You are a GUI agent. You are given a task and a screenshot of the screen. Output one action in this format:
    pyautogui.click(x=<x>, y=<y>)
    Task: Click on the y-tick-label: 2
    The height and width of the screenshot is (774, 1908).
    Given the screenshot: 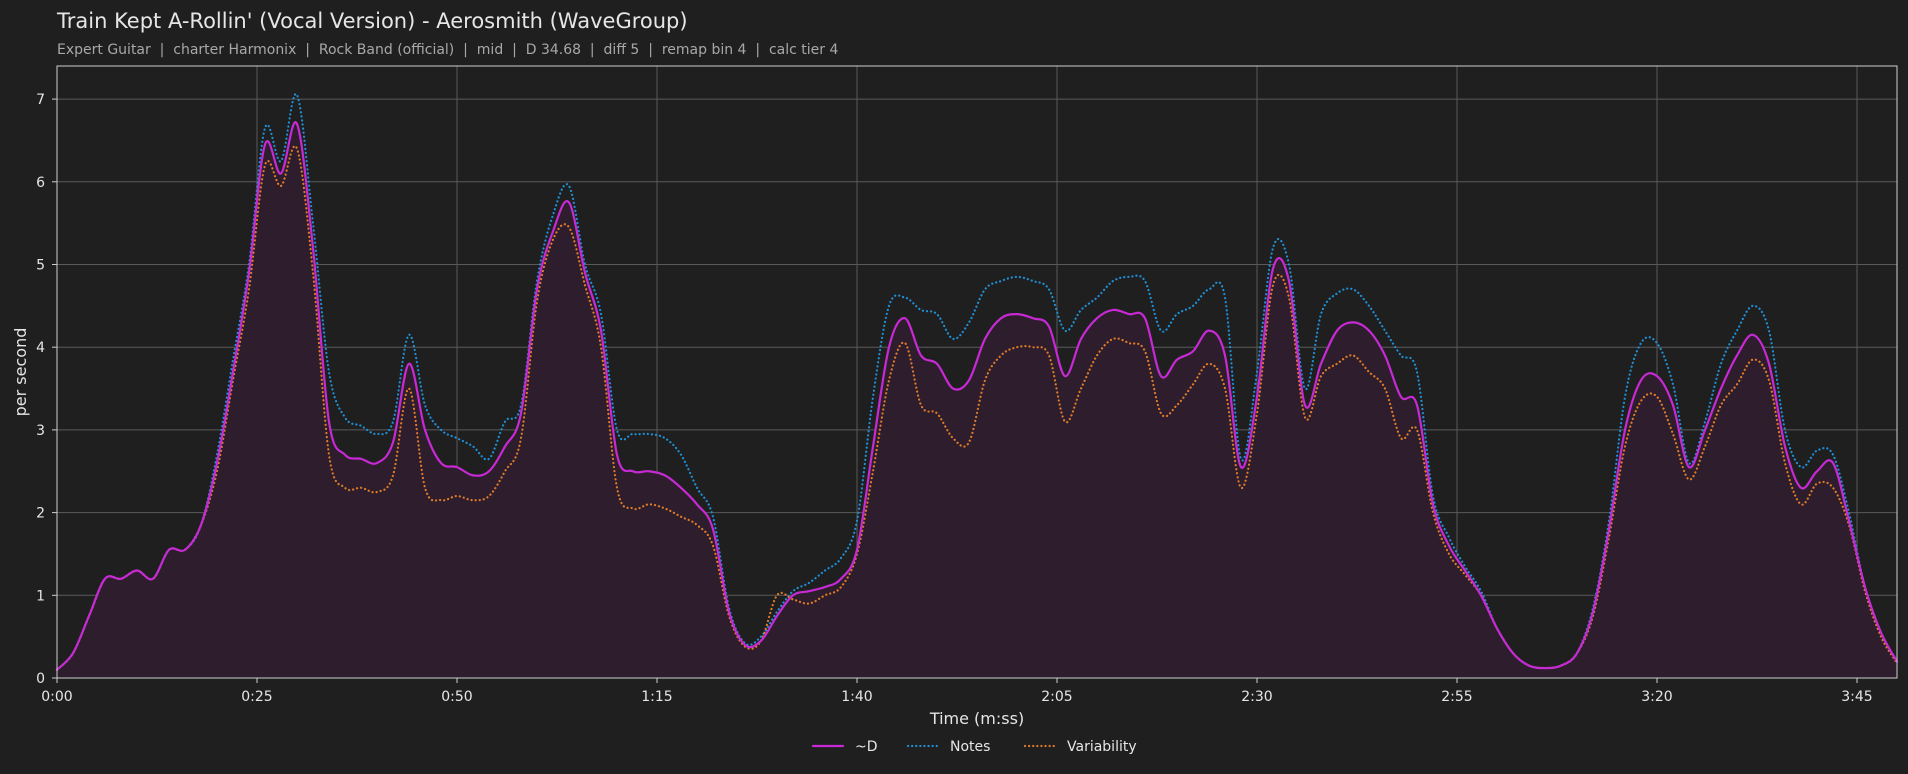 What is the action you would take?
    pyautogui.click(x=40, y=514)
    